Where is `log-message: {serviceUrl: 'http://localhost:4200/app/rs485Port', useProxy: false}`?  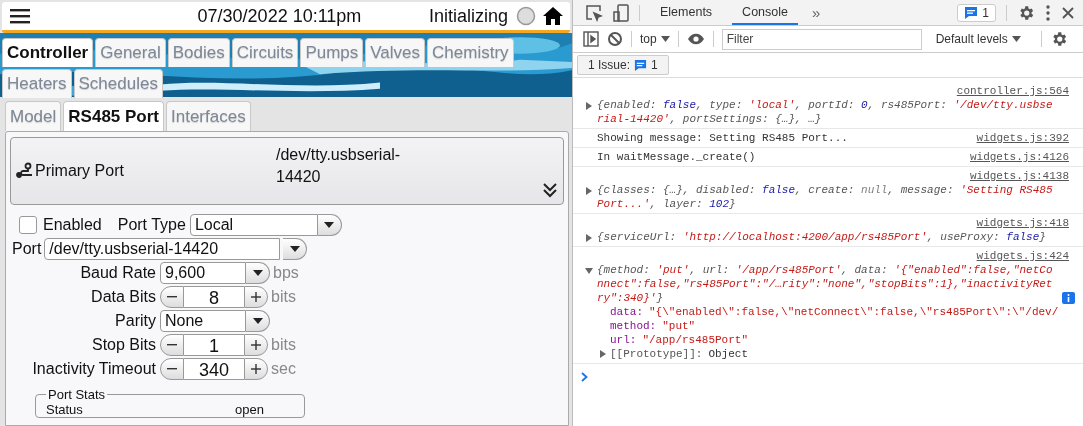 log-message: {serviceUrl: 'http://localhost:4200/app/rs485Port', useProxy: false} is located at coordinates (822, 237).